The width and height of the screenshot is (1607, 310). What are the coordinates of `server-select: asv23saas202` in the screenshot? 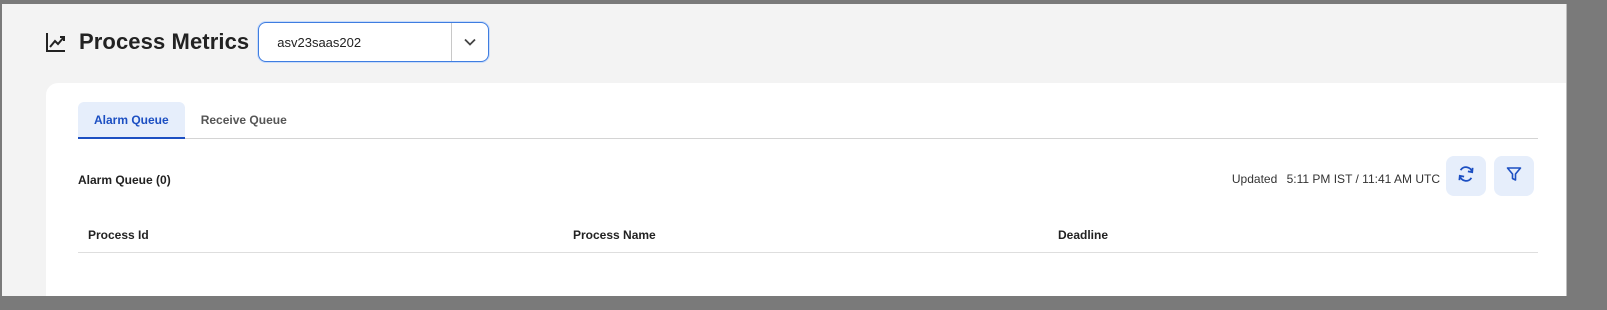 It's located at (374, 42).